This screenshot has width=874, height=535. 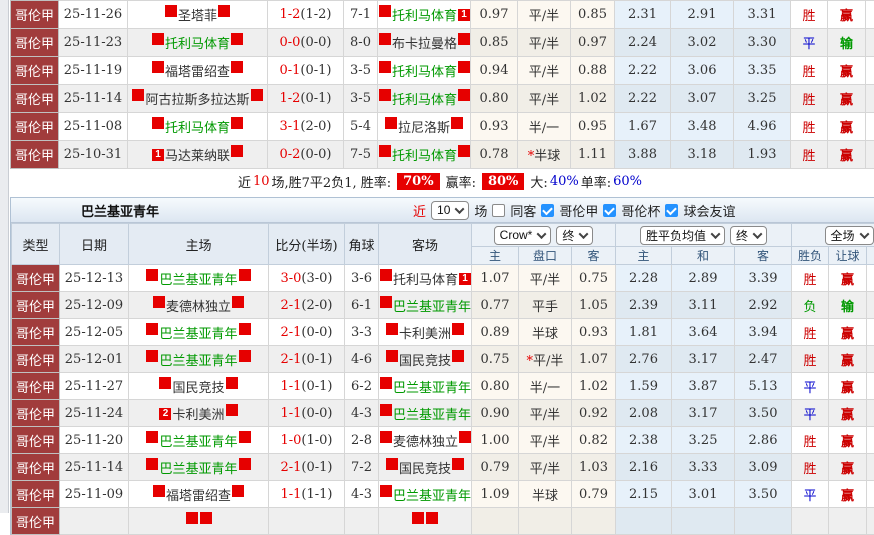 I want to click on match-count-select: 10, so click(x=450, y=210).